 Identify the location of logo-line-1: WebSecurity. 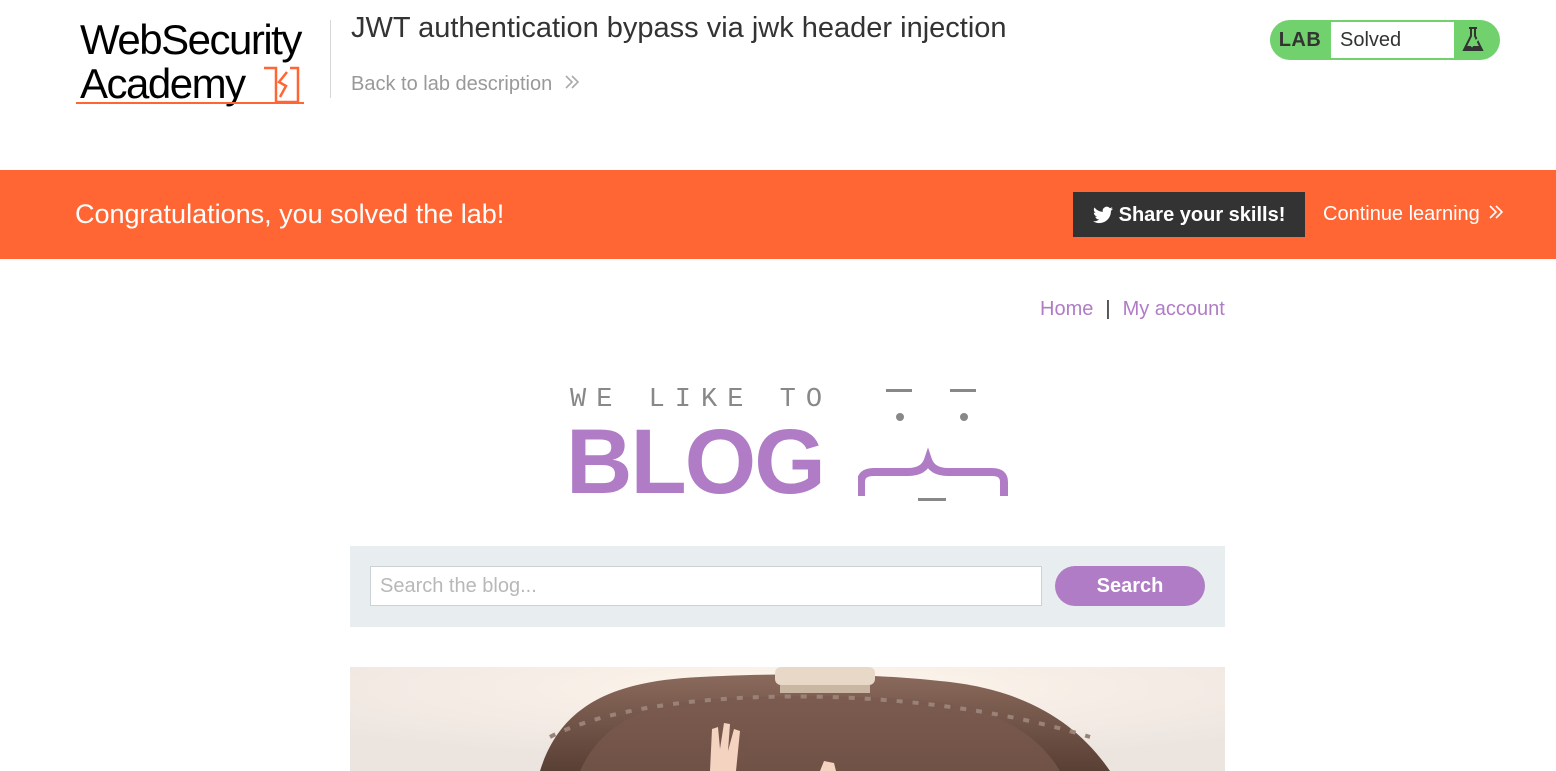
(191, 39).